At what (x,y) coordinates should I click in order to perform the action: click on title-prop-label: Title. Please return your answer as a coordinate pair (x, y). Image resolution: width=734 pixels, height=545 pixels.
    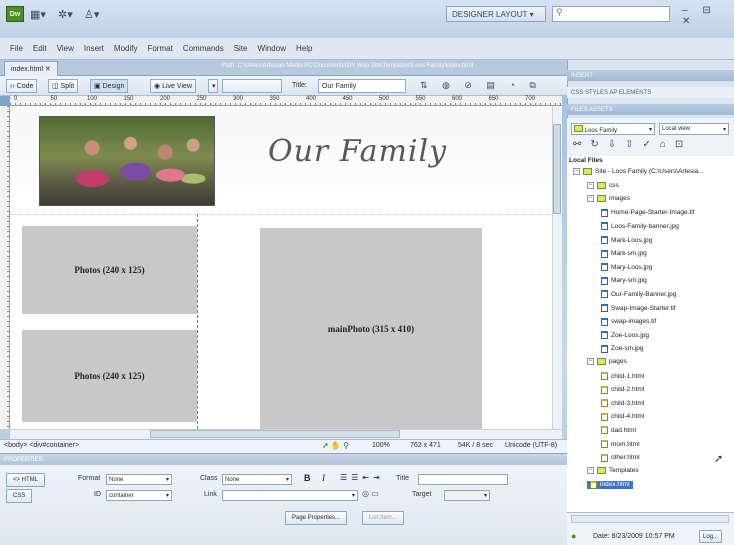
    Looking at the image, I should click on (402, 478).